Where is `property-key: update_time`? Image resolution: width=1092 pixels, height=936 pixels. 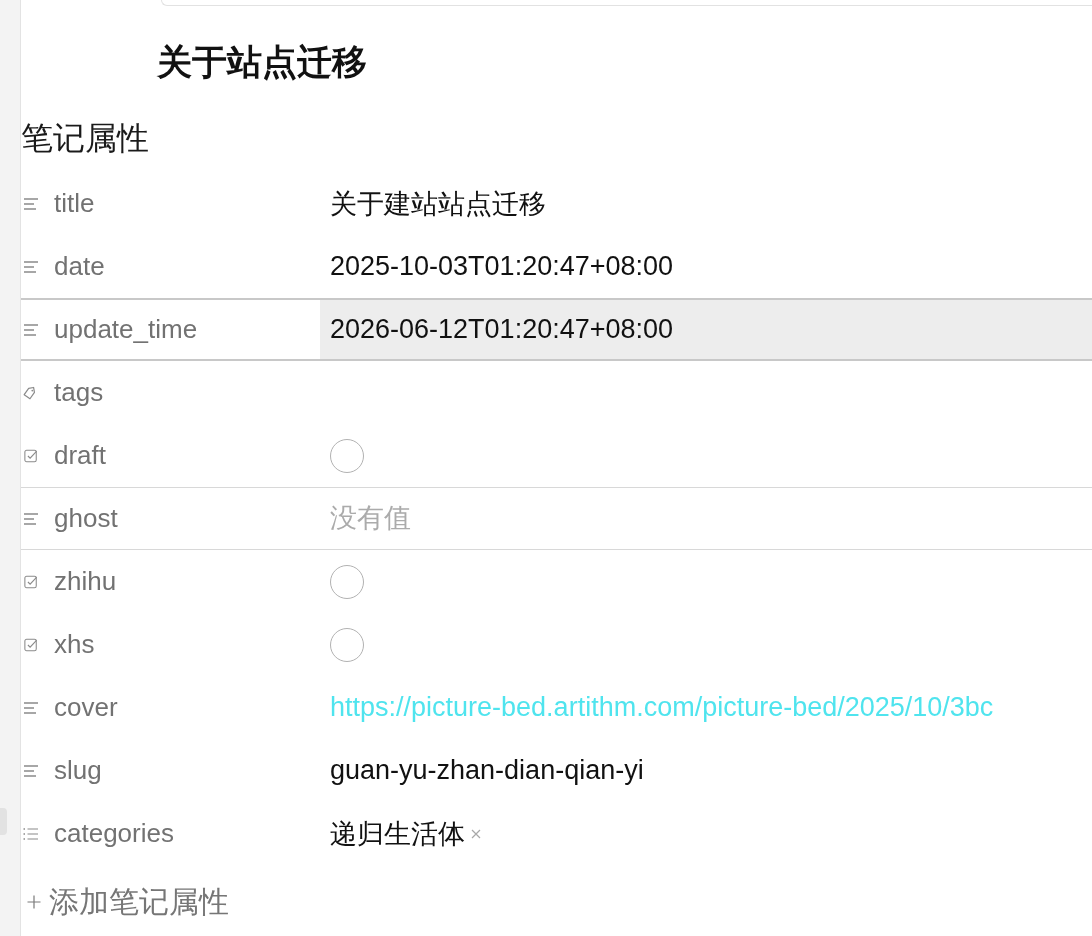
property-key: update_time is located at coordinates (126, 329).